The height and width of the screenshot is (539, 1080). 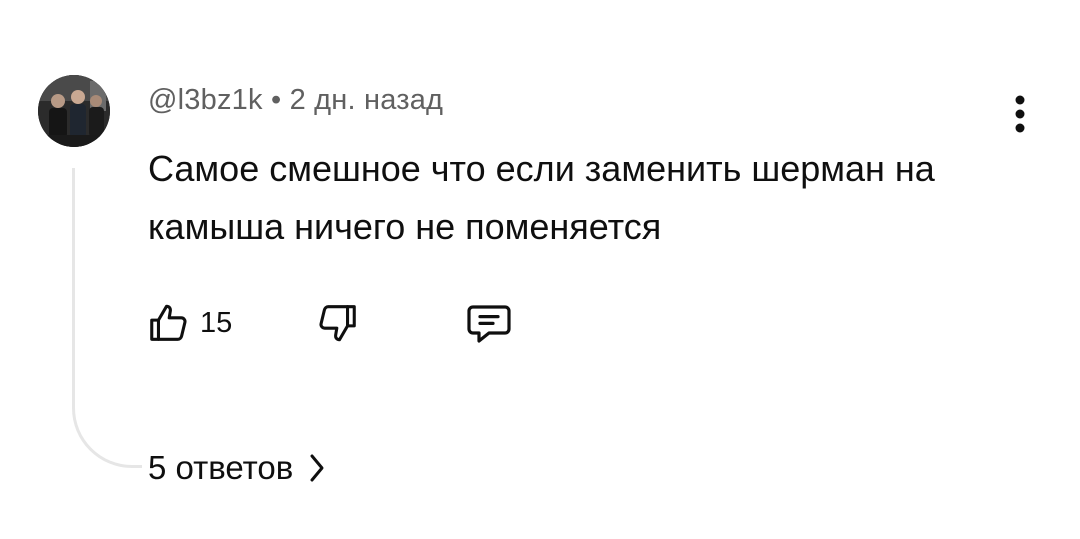 I want to click on comment-meta: @l3bz1k • 2 дн. назад, so click(x=295, y=100).